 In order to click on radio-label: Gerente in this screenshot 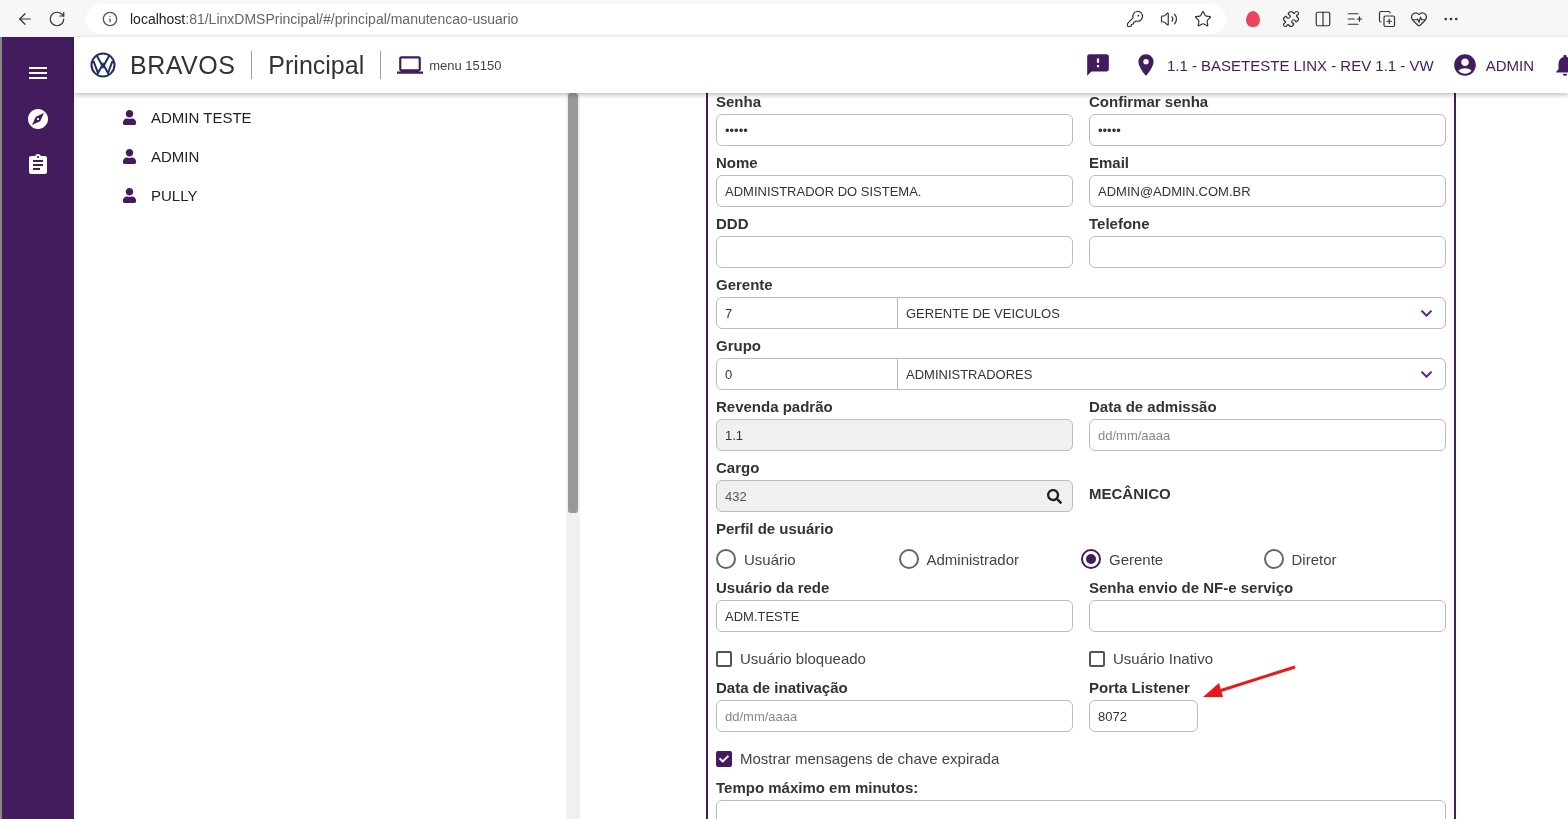, I will do `click(1136, 559)`.